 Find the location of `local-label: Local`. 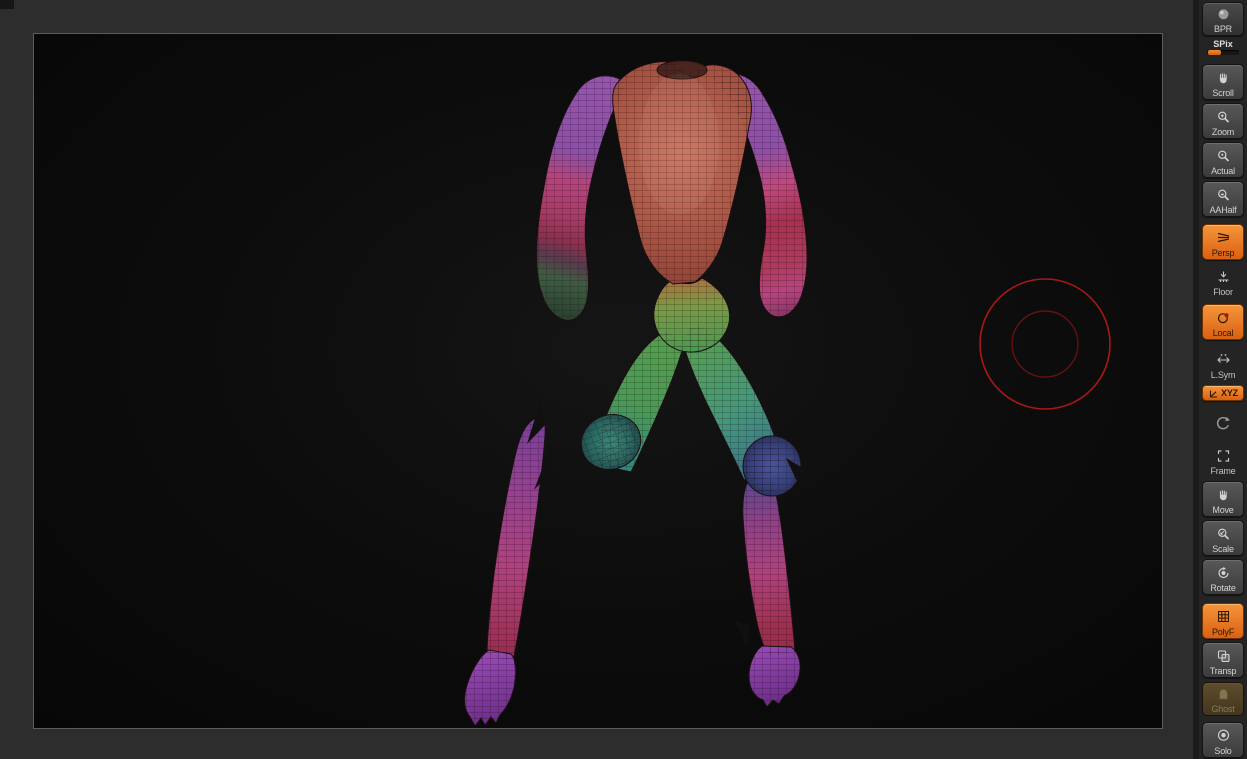

local-label: Local is located at coordinates (1223, 333).